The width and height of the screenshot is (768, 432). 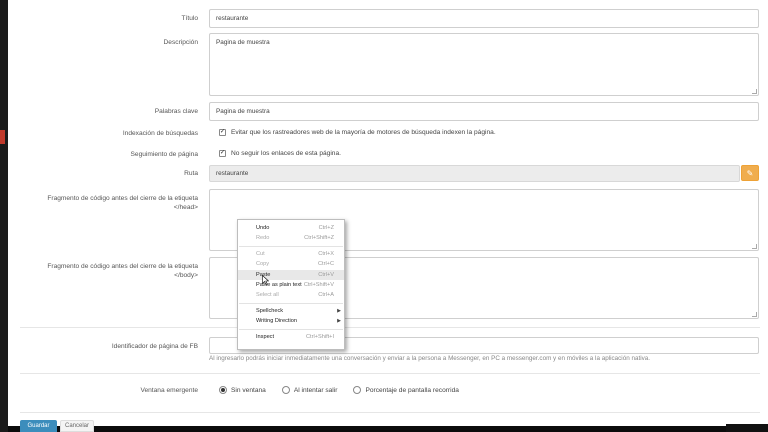 I want to click on menu-item-cut: Cut Ctrl+X, so click(x=291, y=254).